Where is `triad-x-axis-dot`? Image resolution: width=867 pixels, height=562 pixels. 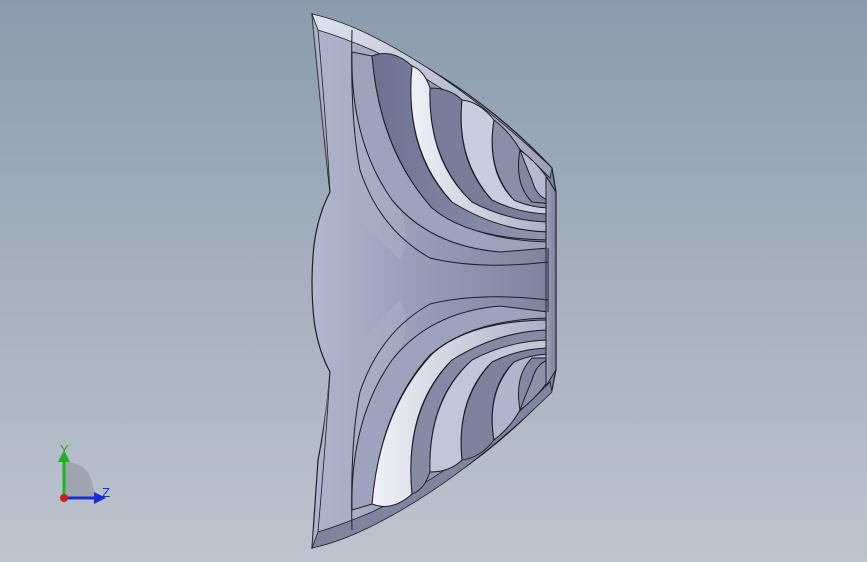
triad-x-axis-dot is located at coordinates (64, 498).